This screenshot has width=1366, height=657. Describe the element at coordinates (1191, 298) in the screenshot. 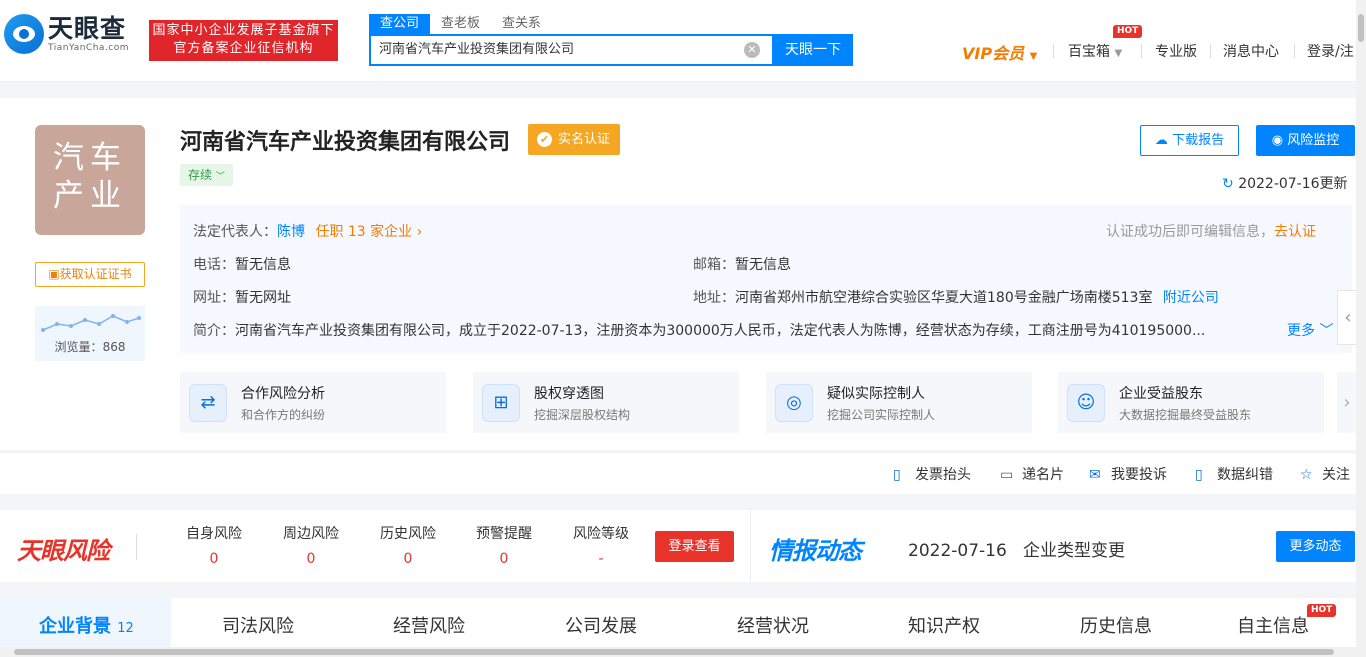

I see `nearby-companies-link: 附近公司` at that location.